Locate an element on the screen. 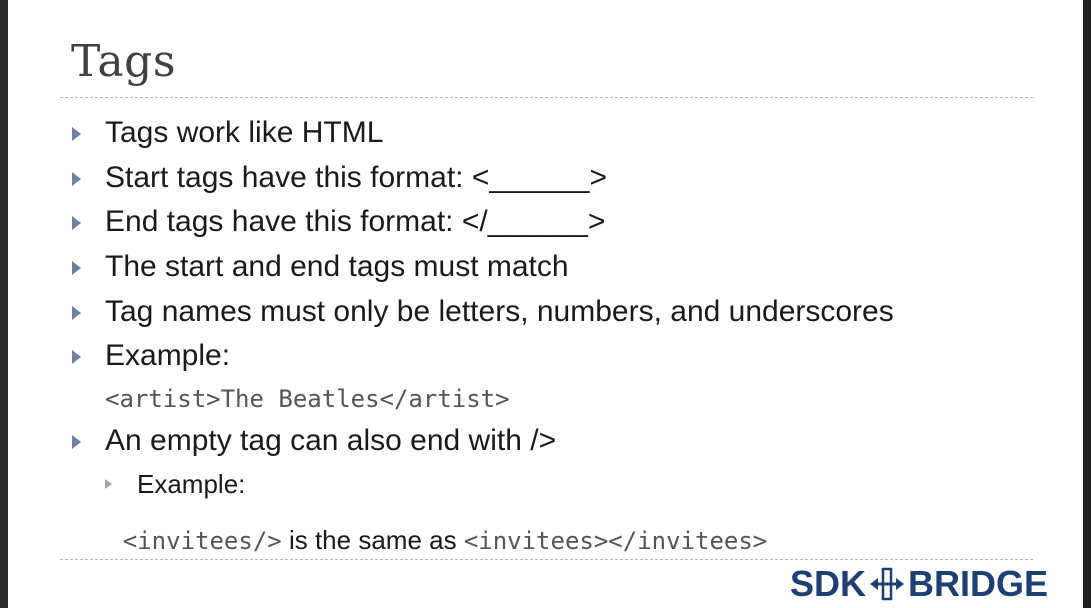 This screenshot has width=1091, height=608. footer-divider is located at coordinates (546, 559).